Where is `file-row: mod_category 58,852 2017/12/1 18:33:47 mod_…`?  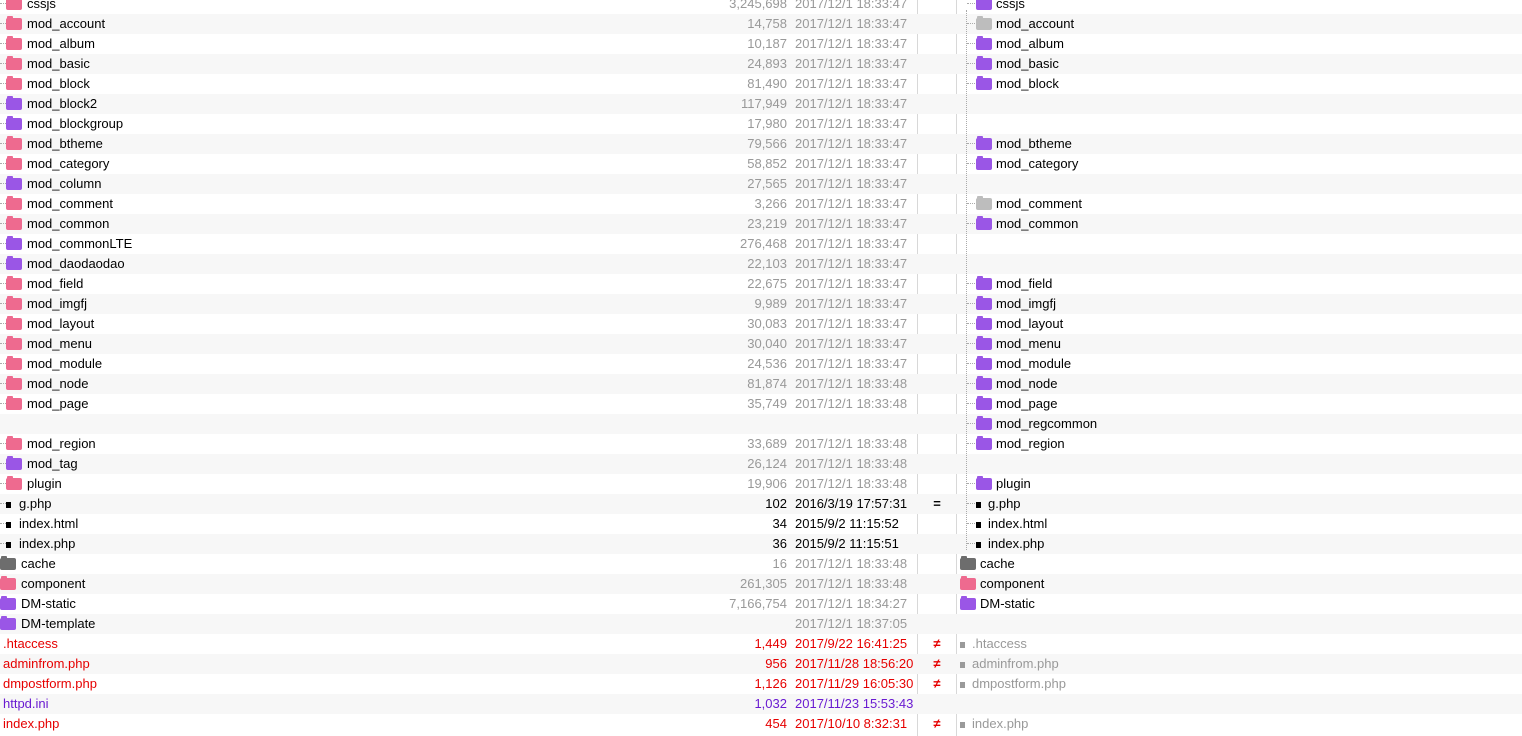
file-row: mod_category 58,852 2017/12/1 18:33:47 mod_… is located at coordinates (761, 164).